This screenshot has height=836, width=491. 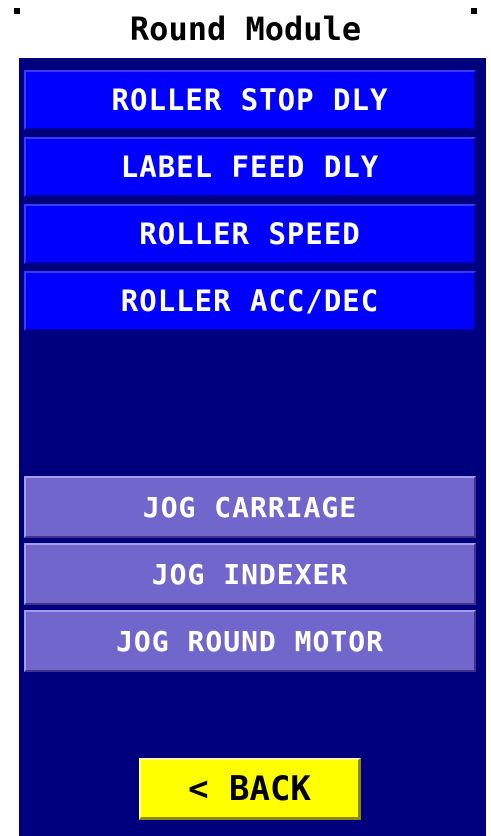 What do you see at coordinates (250, 100) in the screenshot?
I see `roller-stop-delay-button: ROLLER STOP DLY` at bounding box center [250, 100].